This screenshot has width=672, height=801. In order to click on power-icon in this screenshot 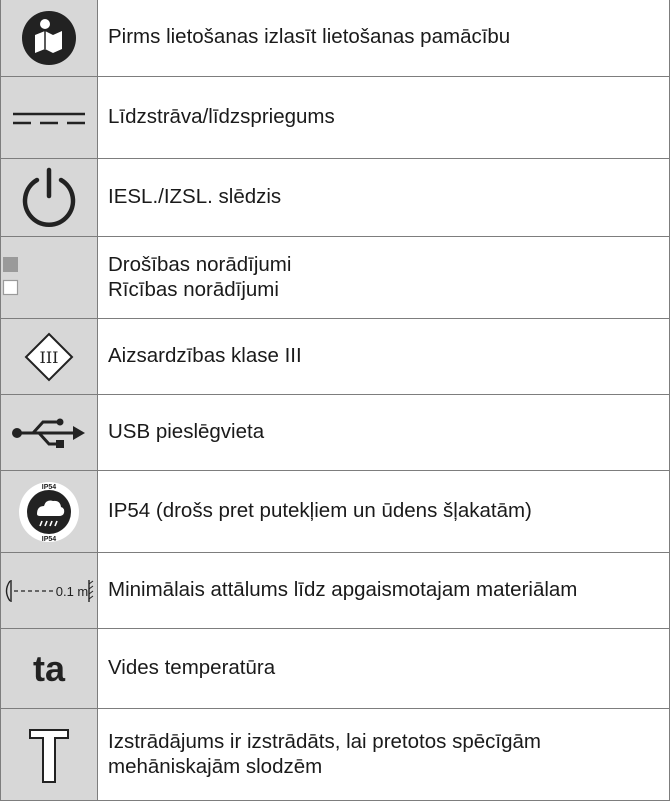, I will do `click(49, 197)`.